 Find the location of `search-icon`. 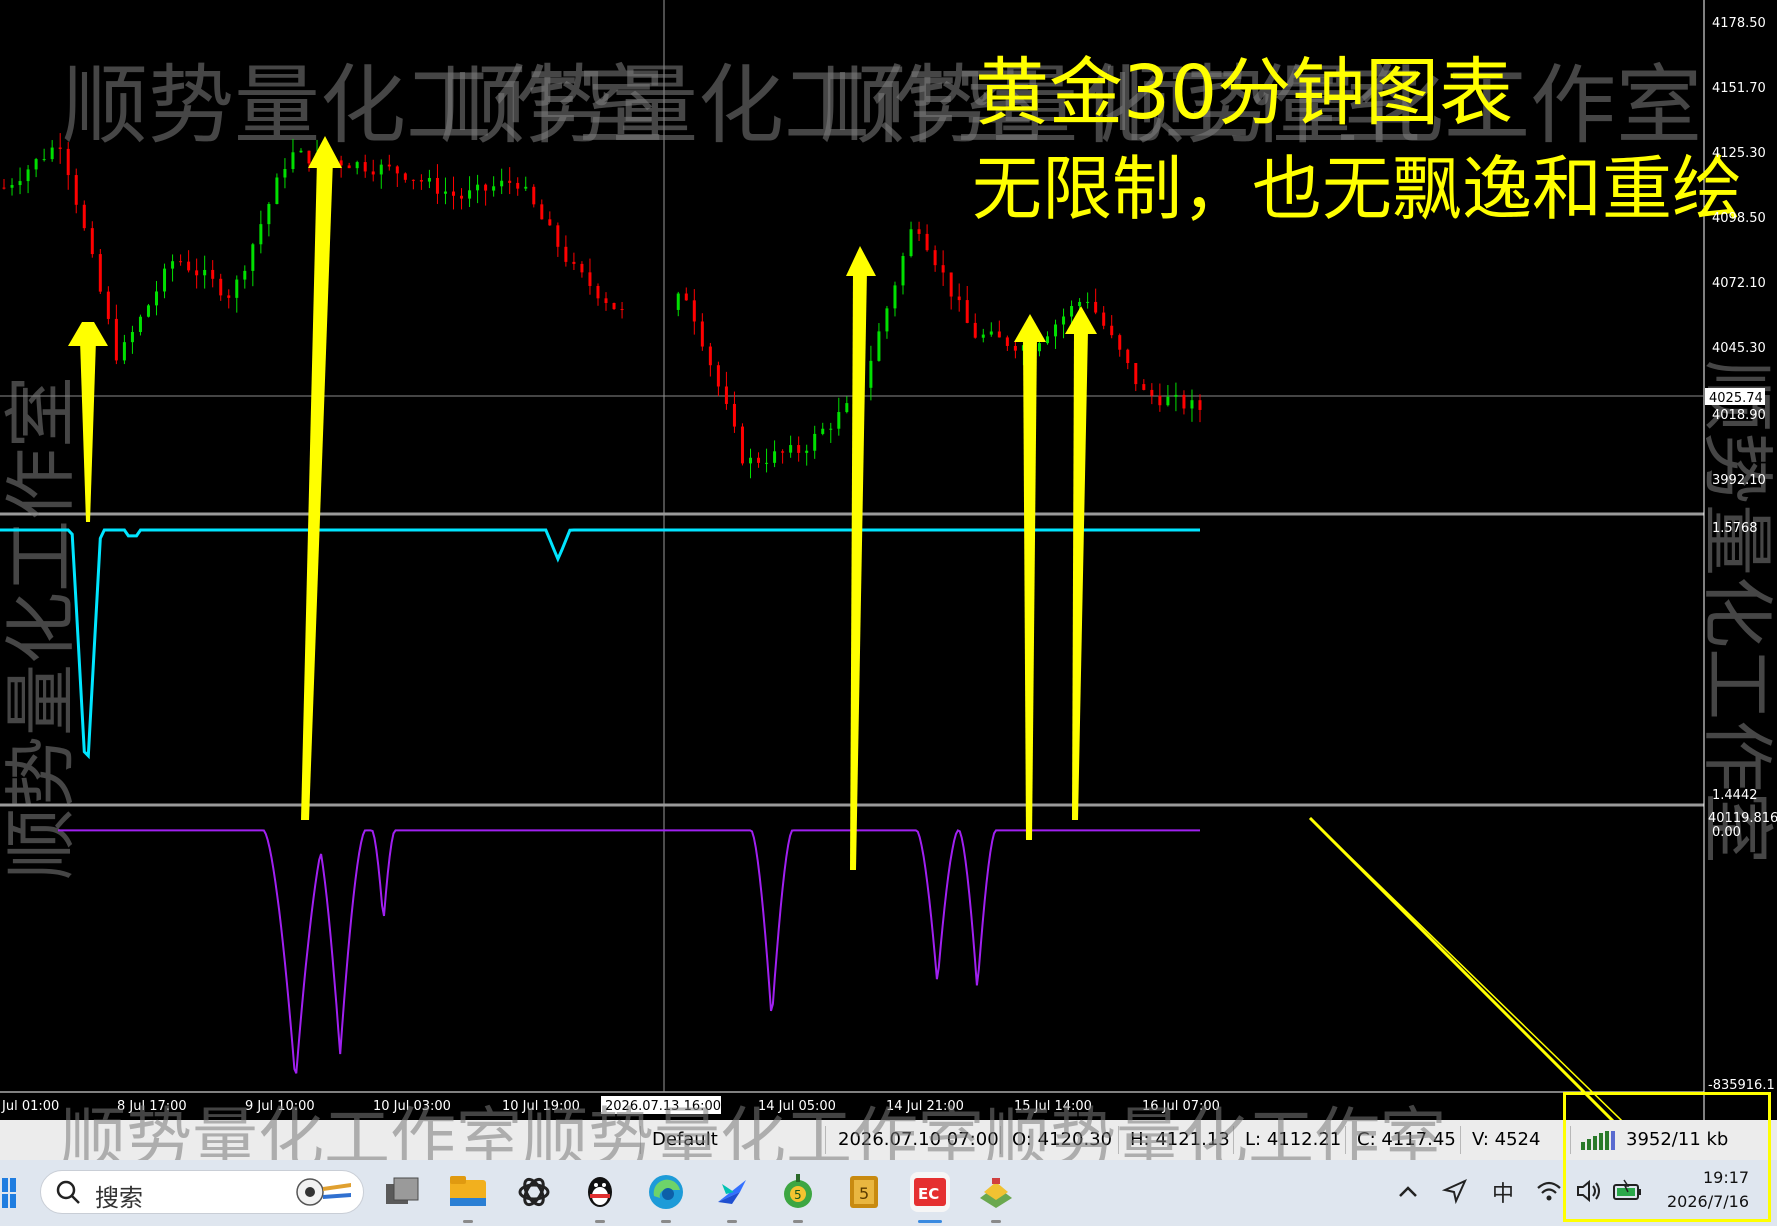

search-icon is located at coordinates (68, 1194).